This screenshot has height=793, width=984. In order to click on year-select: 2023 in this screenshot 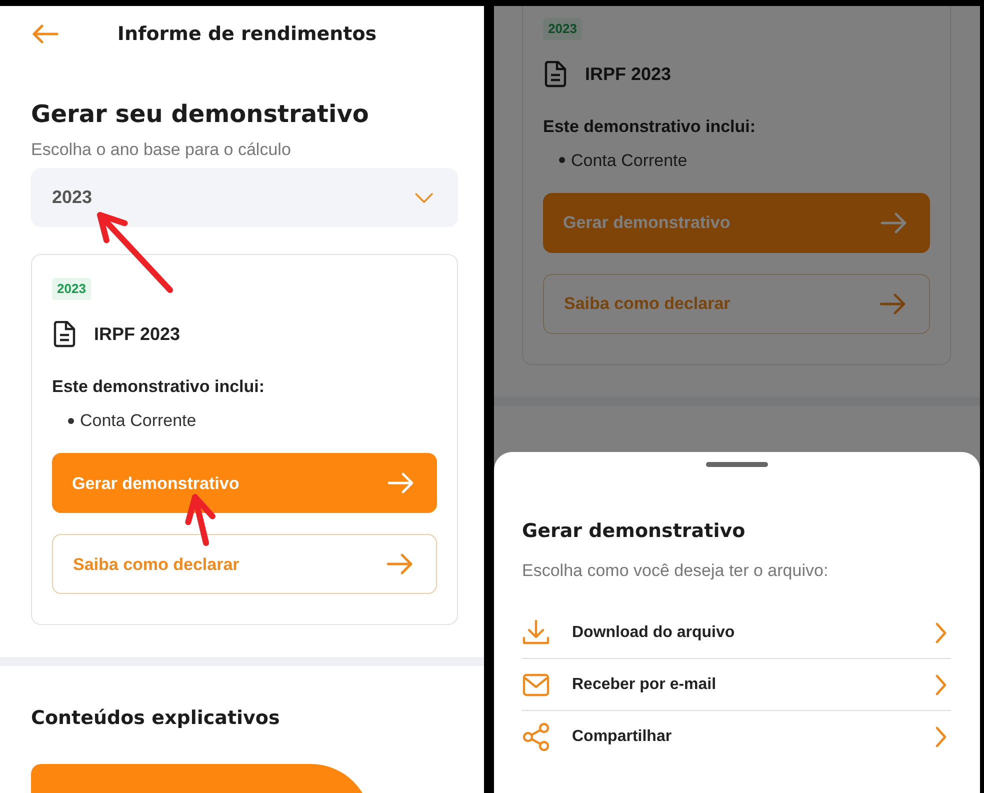, I will do `click(244, 198)`.